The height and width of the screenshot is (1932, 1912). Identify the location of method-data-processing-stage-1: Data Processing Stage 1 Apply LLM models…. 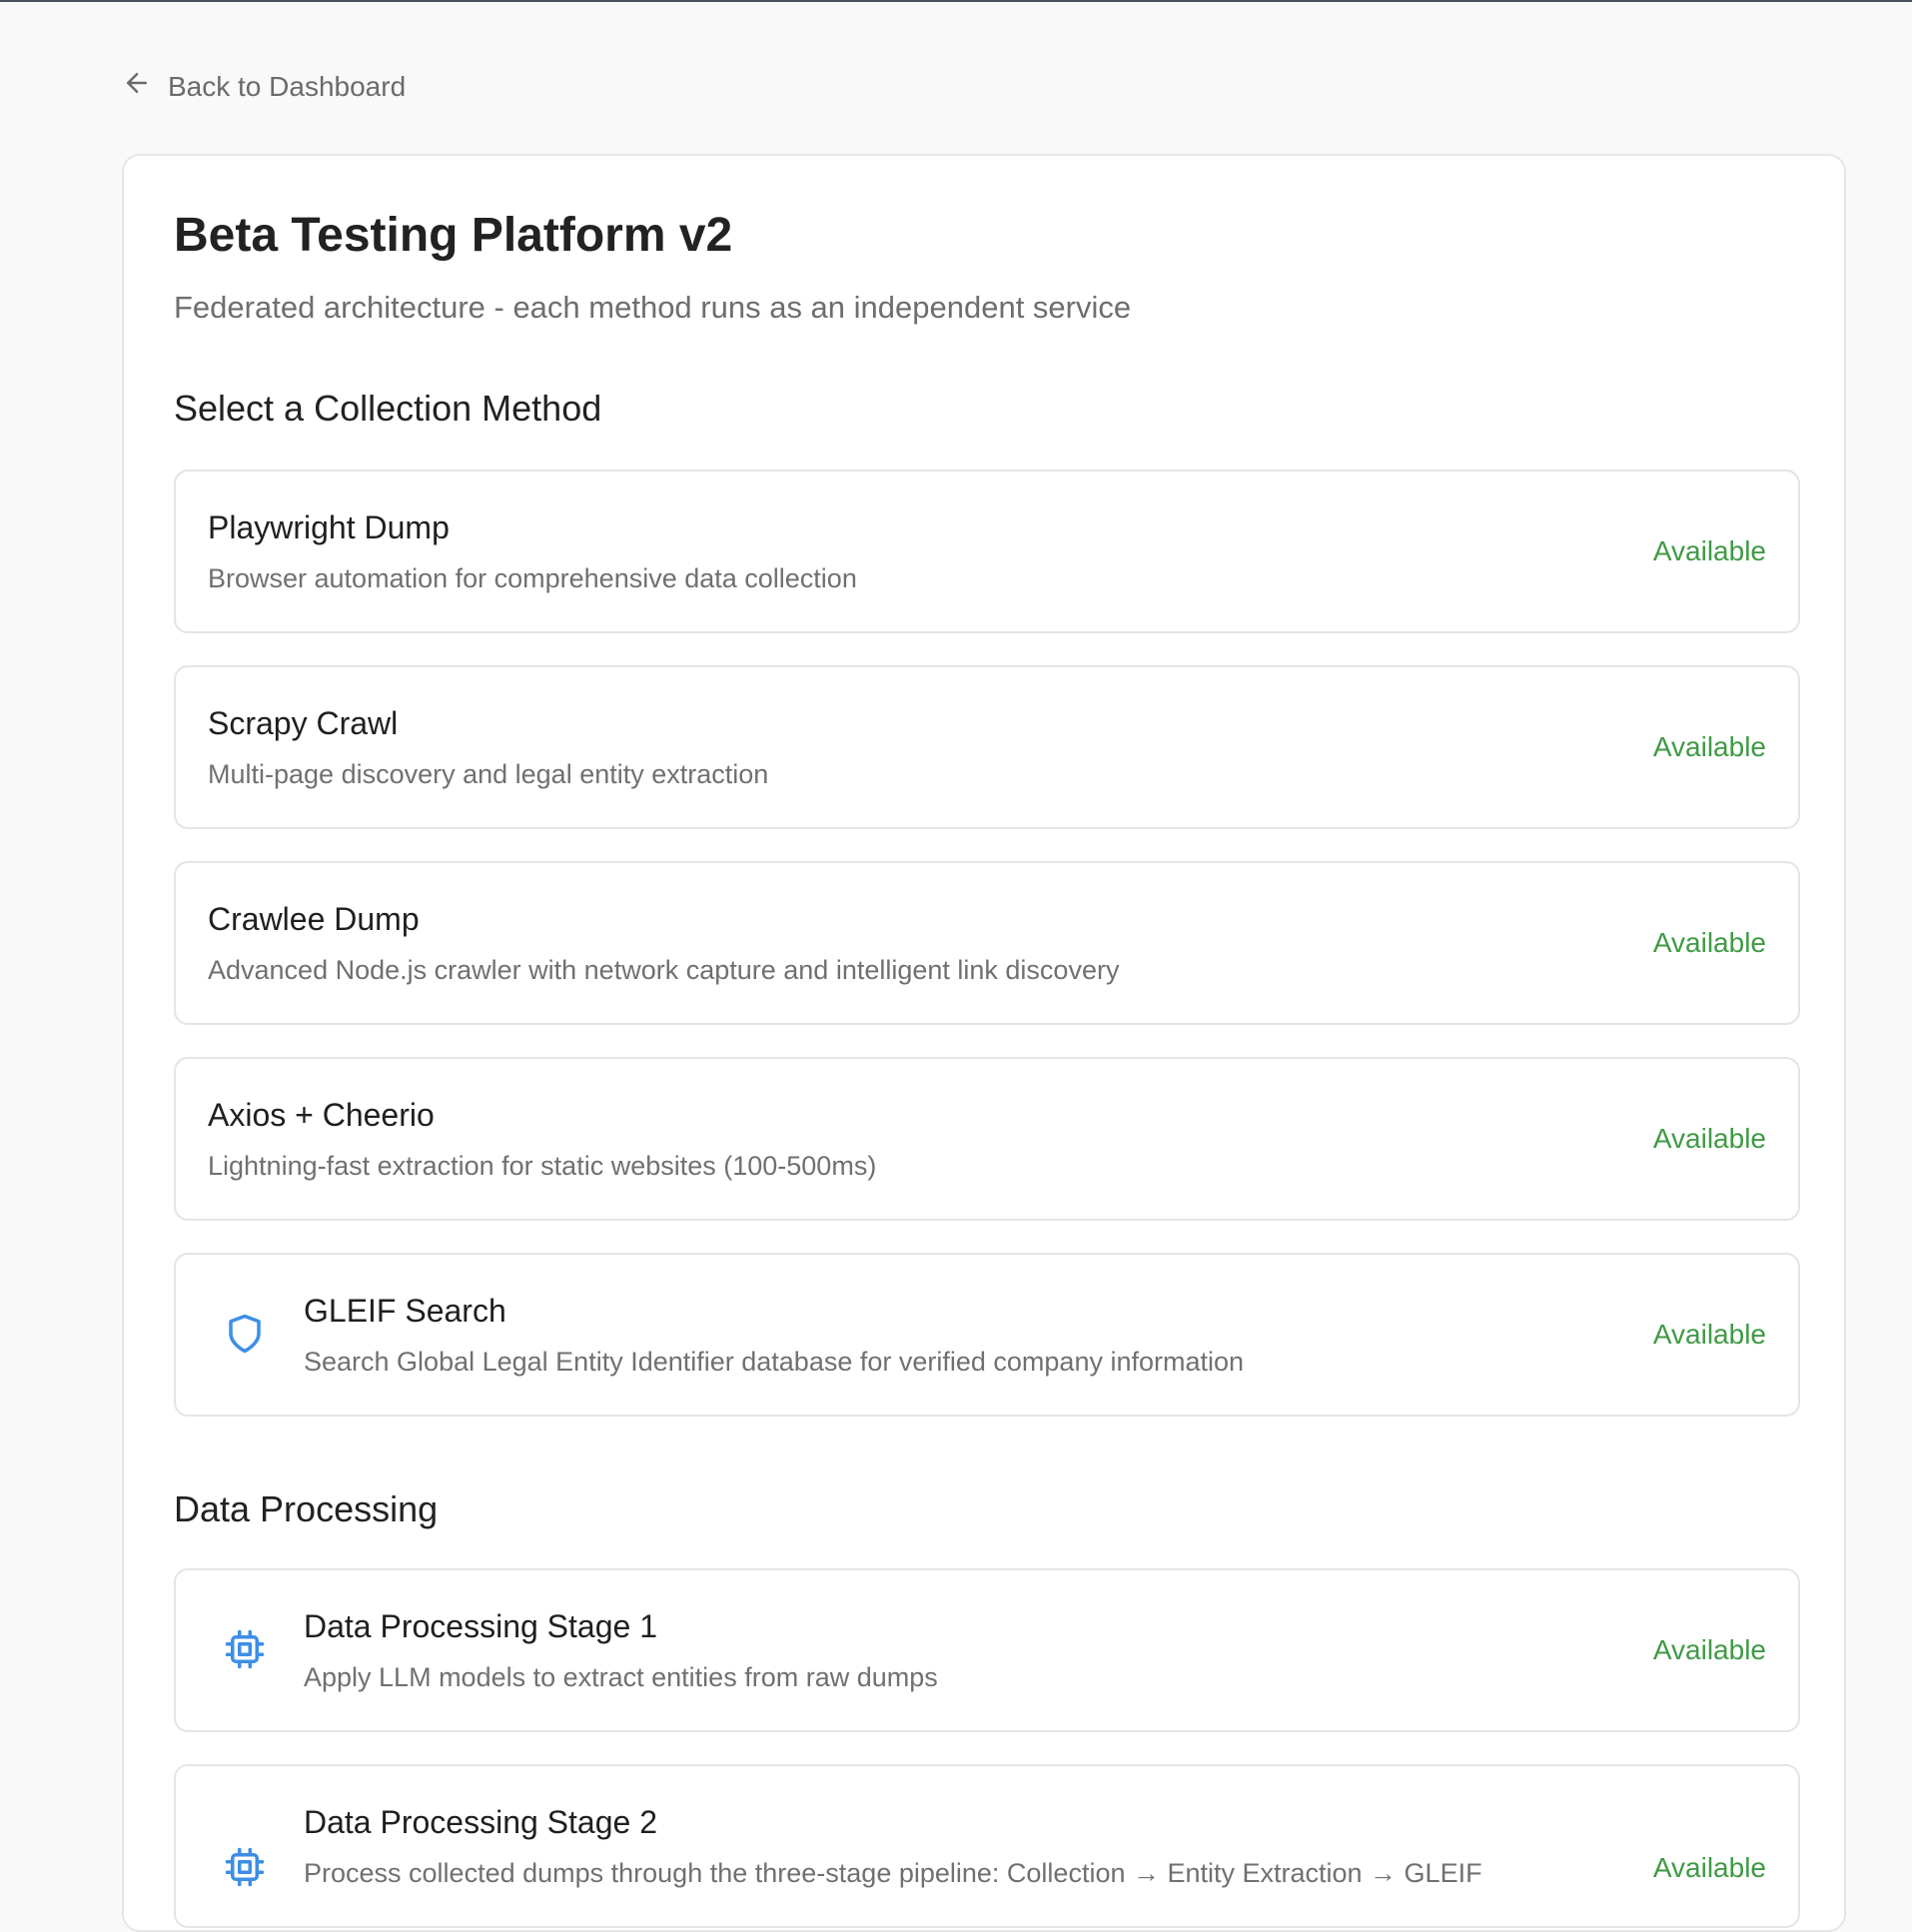
(987, 1650).